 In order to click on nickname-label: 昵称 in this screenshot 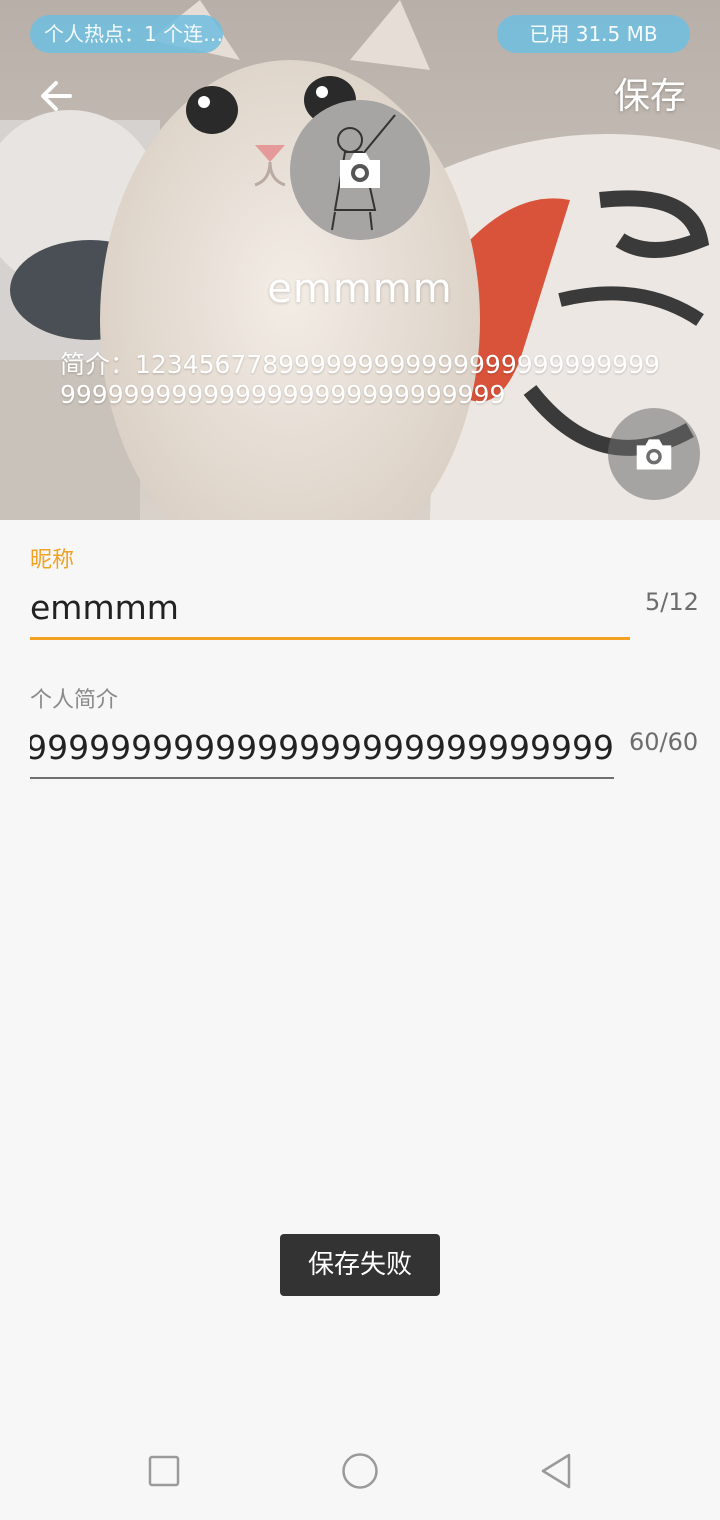, I will do `click(52, 560)`.